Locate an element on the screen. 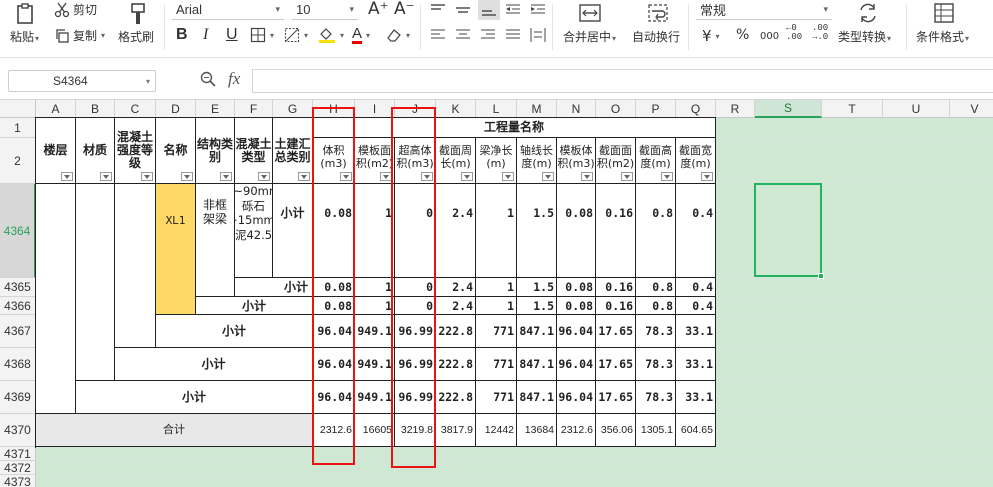 The width and height of the screenshot is (993, 487). column-header-m: M is located at coordinates (537, 109).